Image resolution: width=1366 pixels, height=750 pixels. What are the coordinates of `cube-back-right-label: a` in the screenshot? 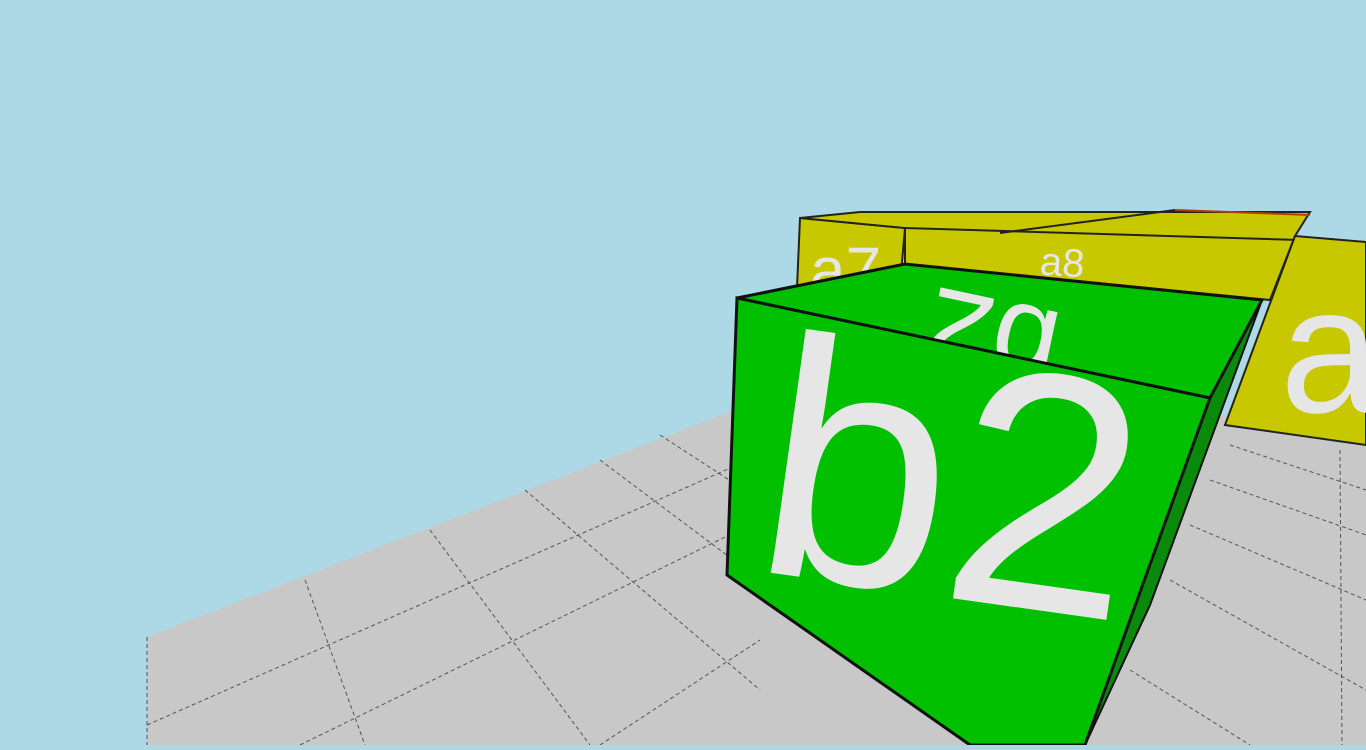 It's located at (1323, 350).